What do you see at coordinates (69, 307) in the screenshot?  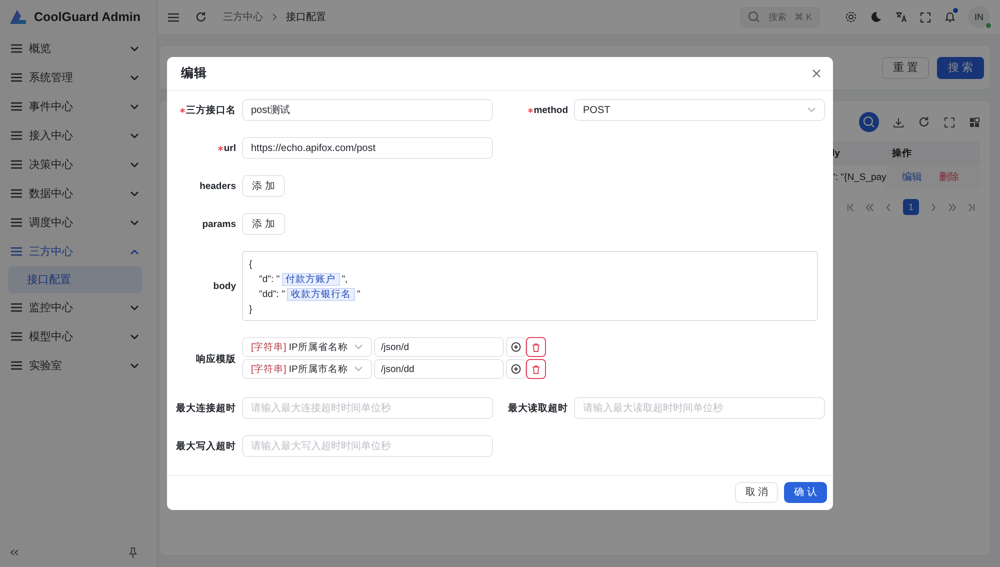 I see `sidebar-item: 监控中心` at bounding box center [69, 307].